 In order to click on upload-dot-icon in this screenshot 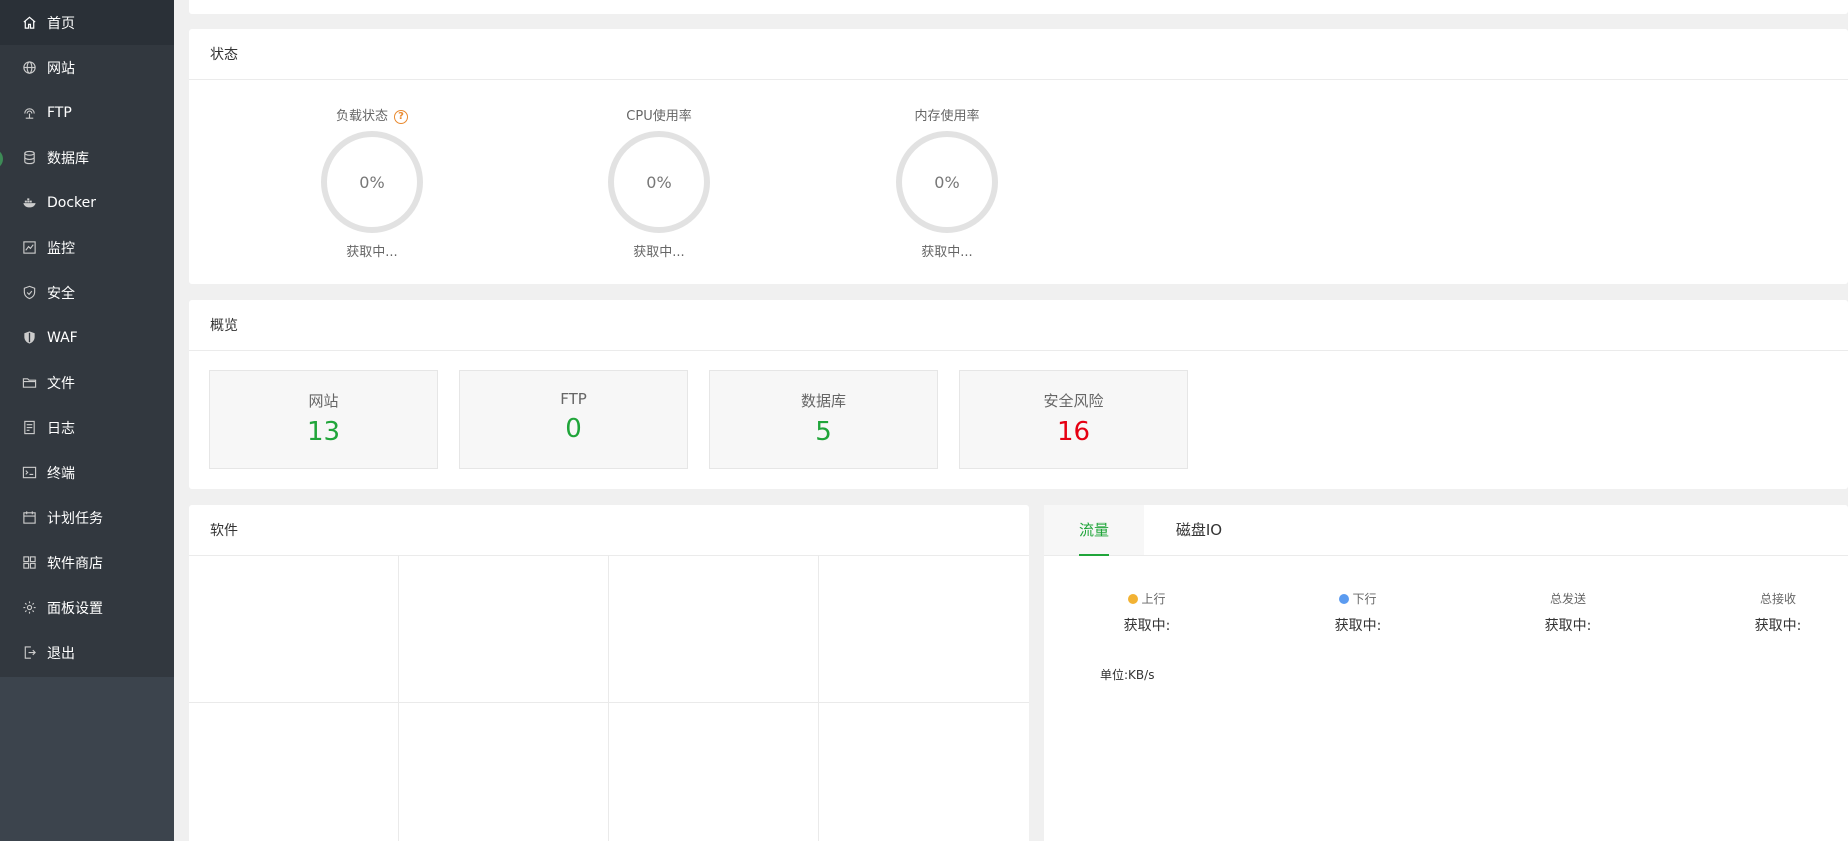, I will do `click(1133, 598)`.